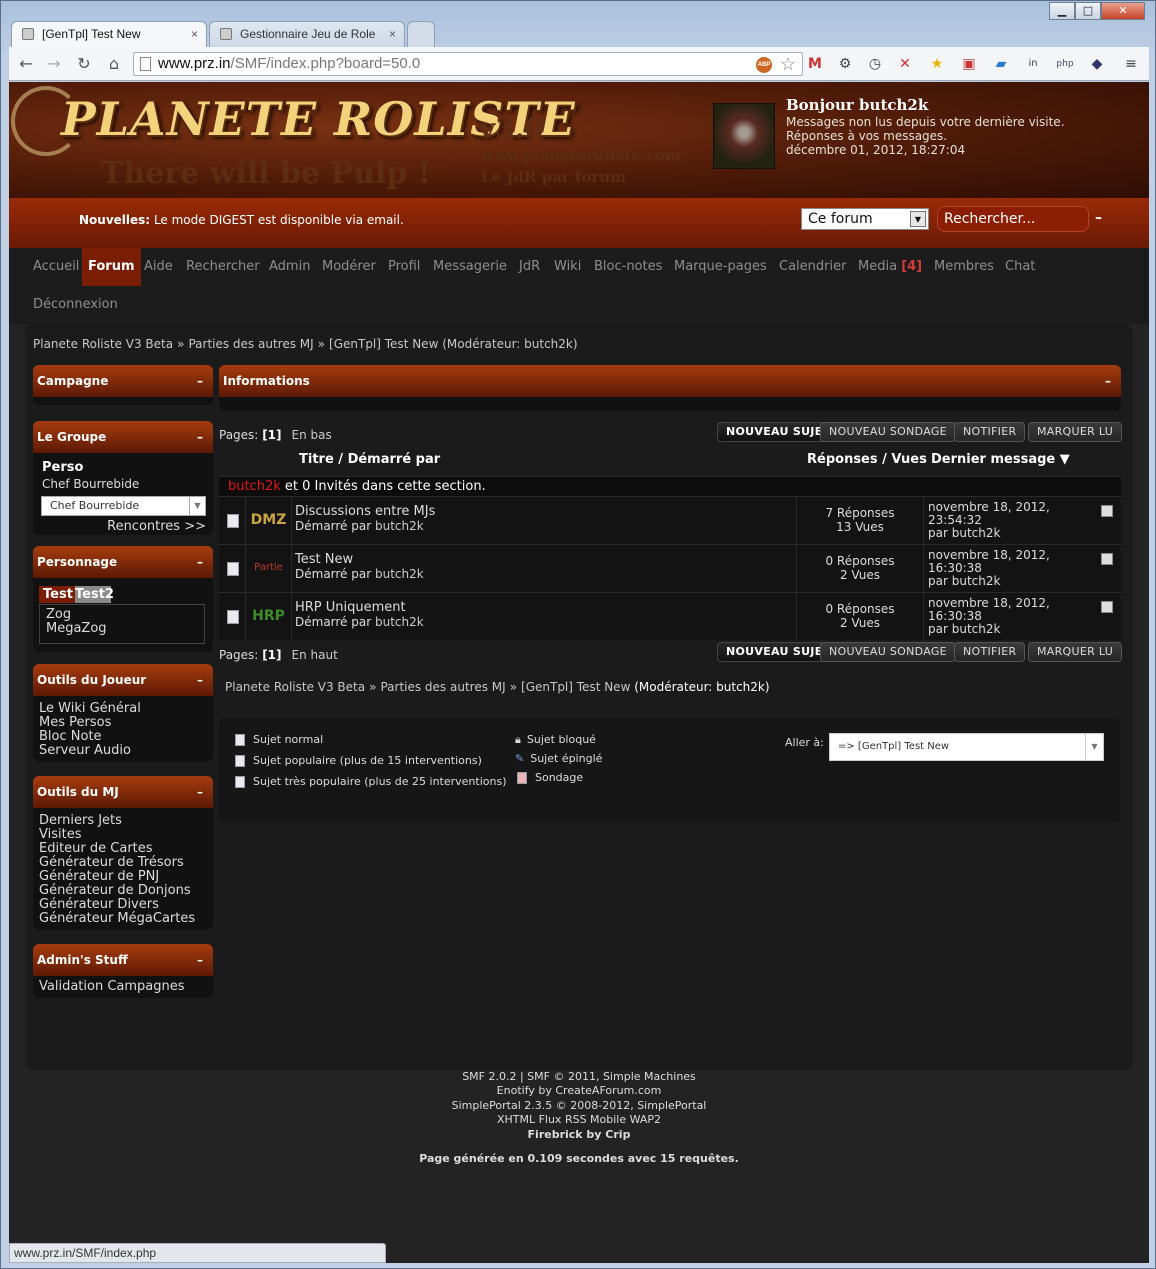 This screenshot has height=1269, width=1156. Describe the element at coordinates (421, 34) in the screenshot. I see `new-tab-button` at that location.